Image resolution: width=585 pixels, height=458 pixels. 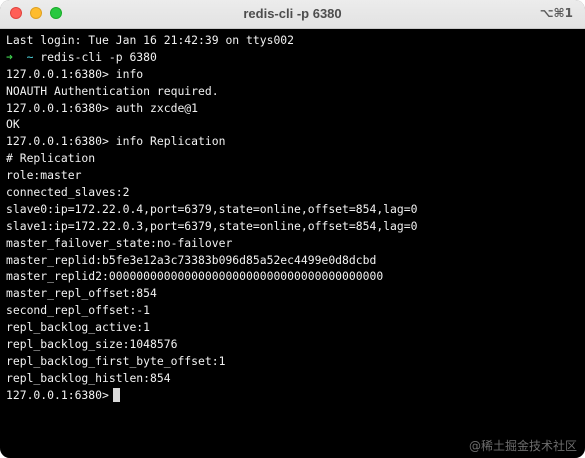 I want to click on prompt-arrow-icon: ➜, so click(x=9, y=56).